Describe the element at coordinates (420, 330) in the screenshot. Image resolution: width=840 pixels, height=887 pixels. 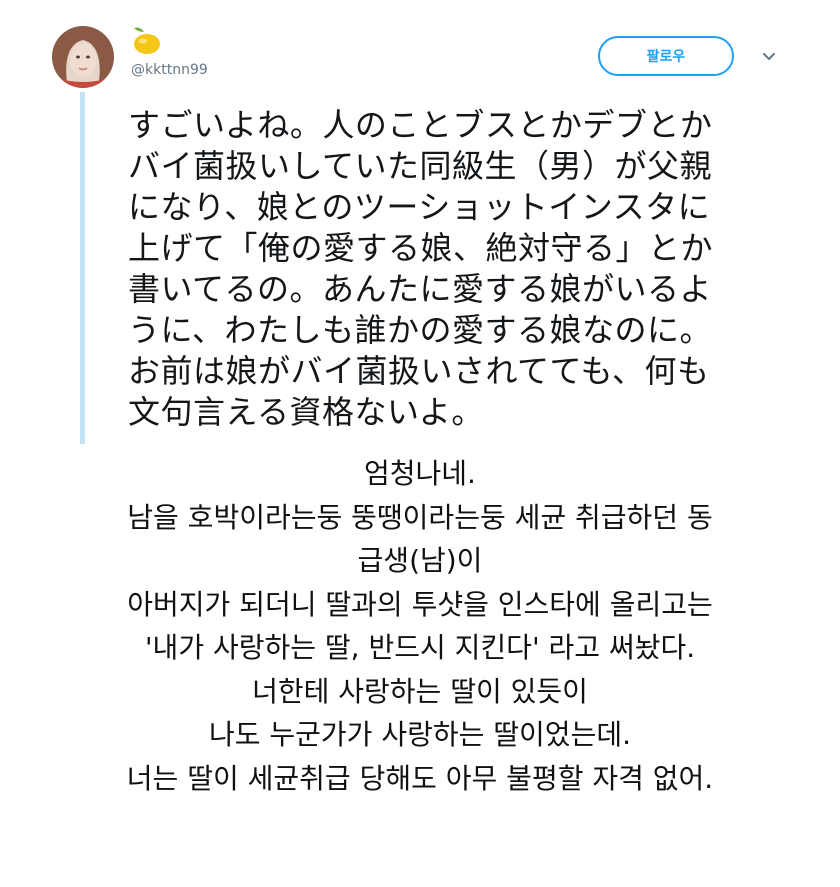
I see `tweet-line: うに、わたしも誰かの愛する娘なのに。` at that location.